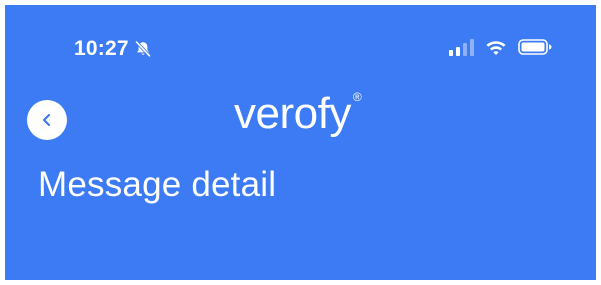 This screenshot has height=285, width=601. I want to click on logo-wordmark: verofy, so click(292, 113).